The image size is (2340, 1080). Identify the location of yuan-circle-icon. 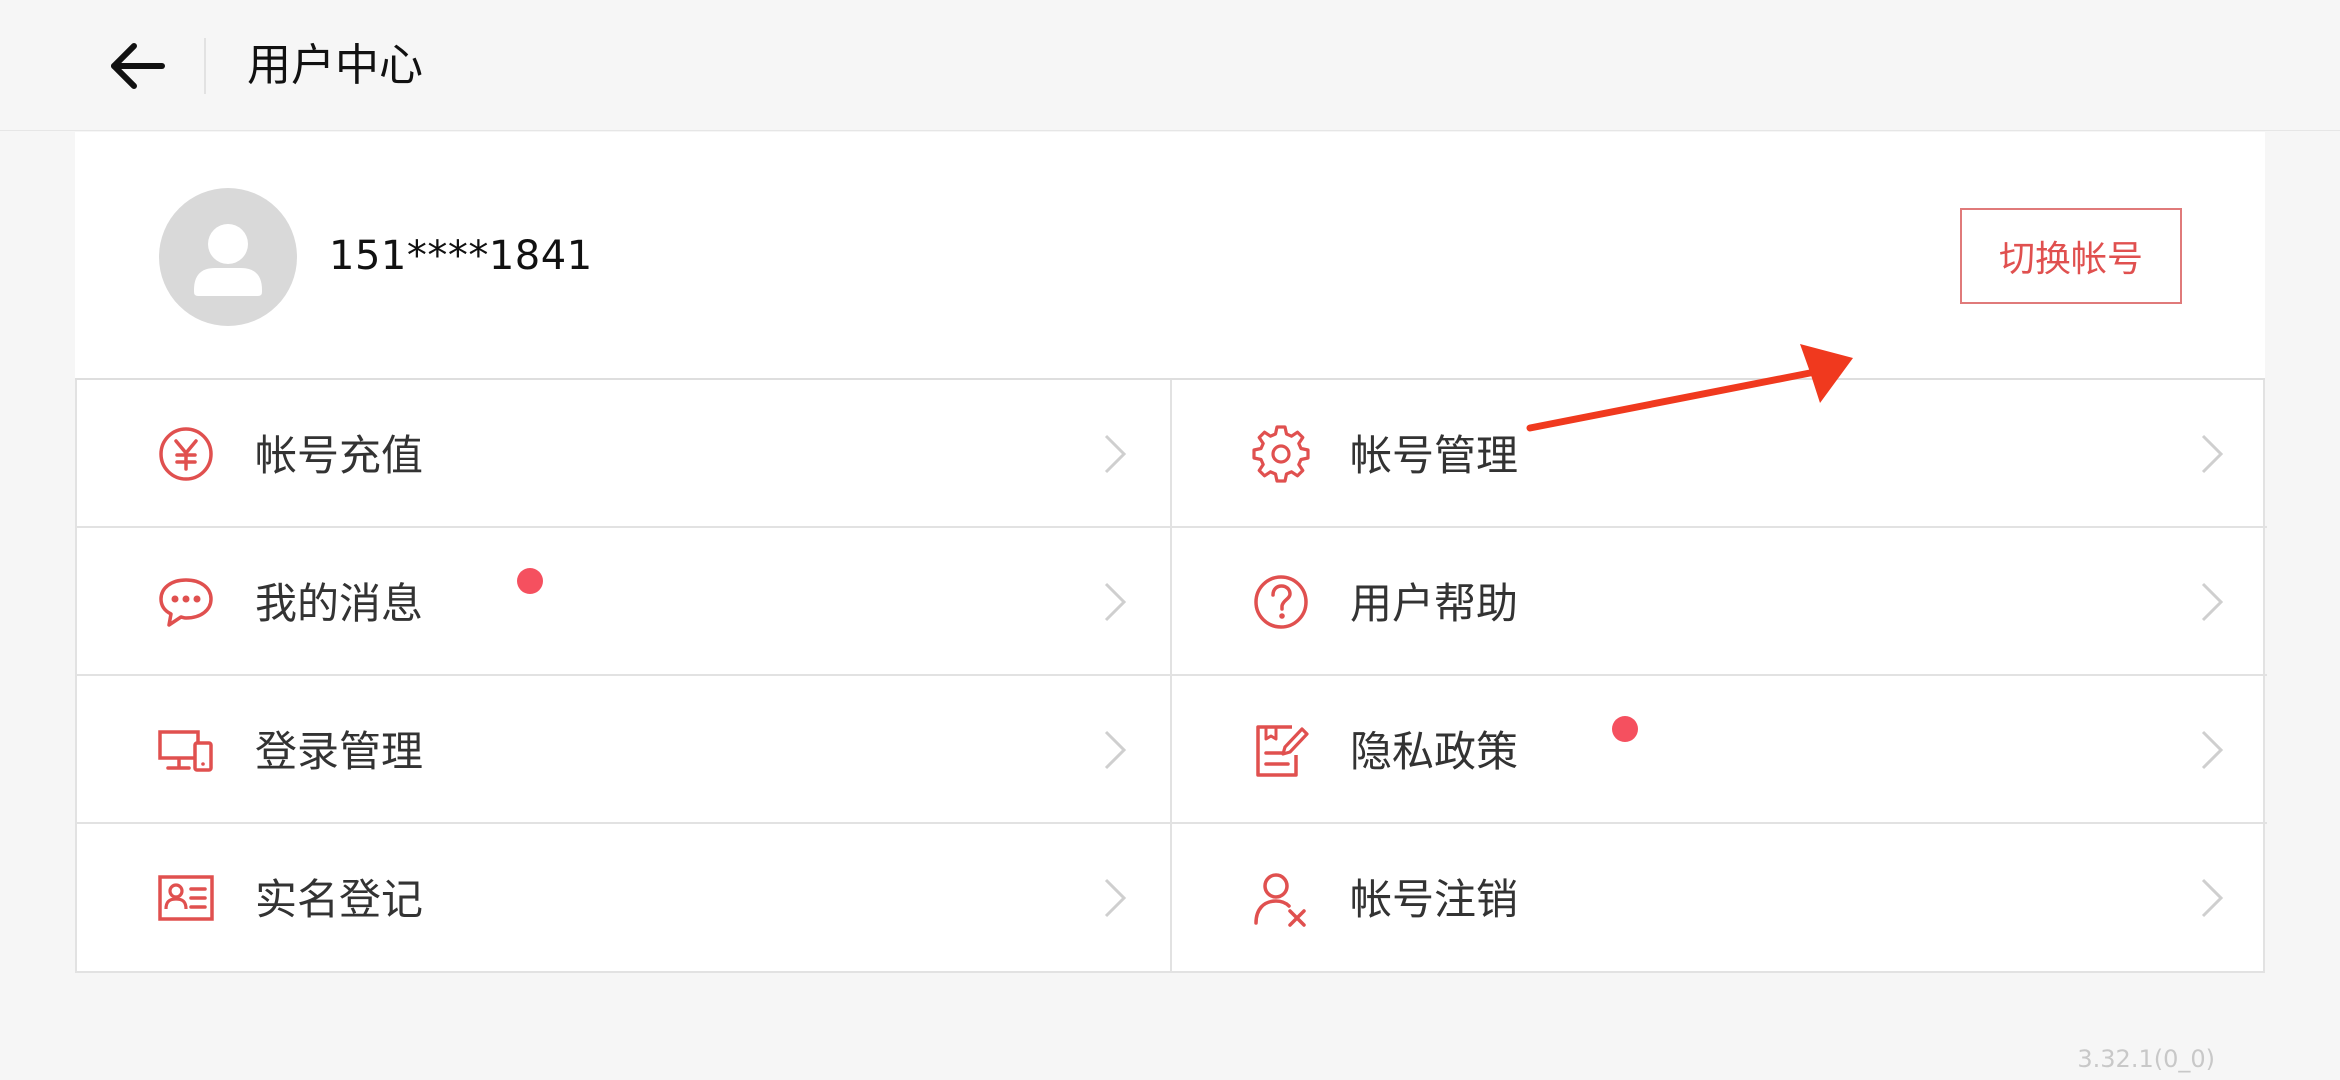
(186, 454).